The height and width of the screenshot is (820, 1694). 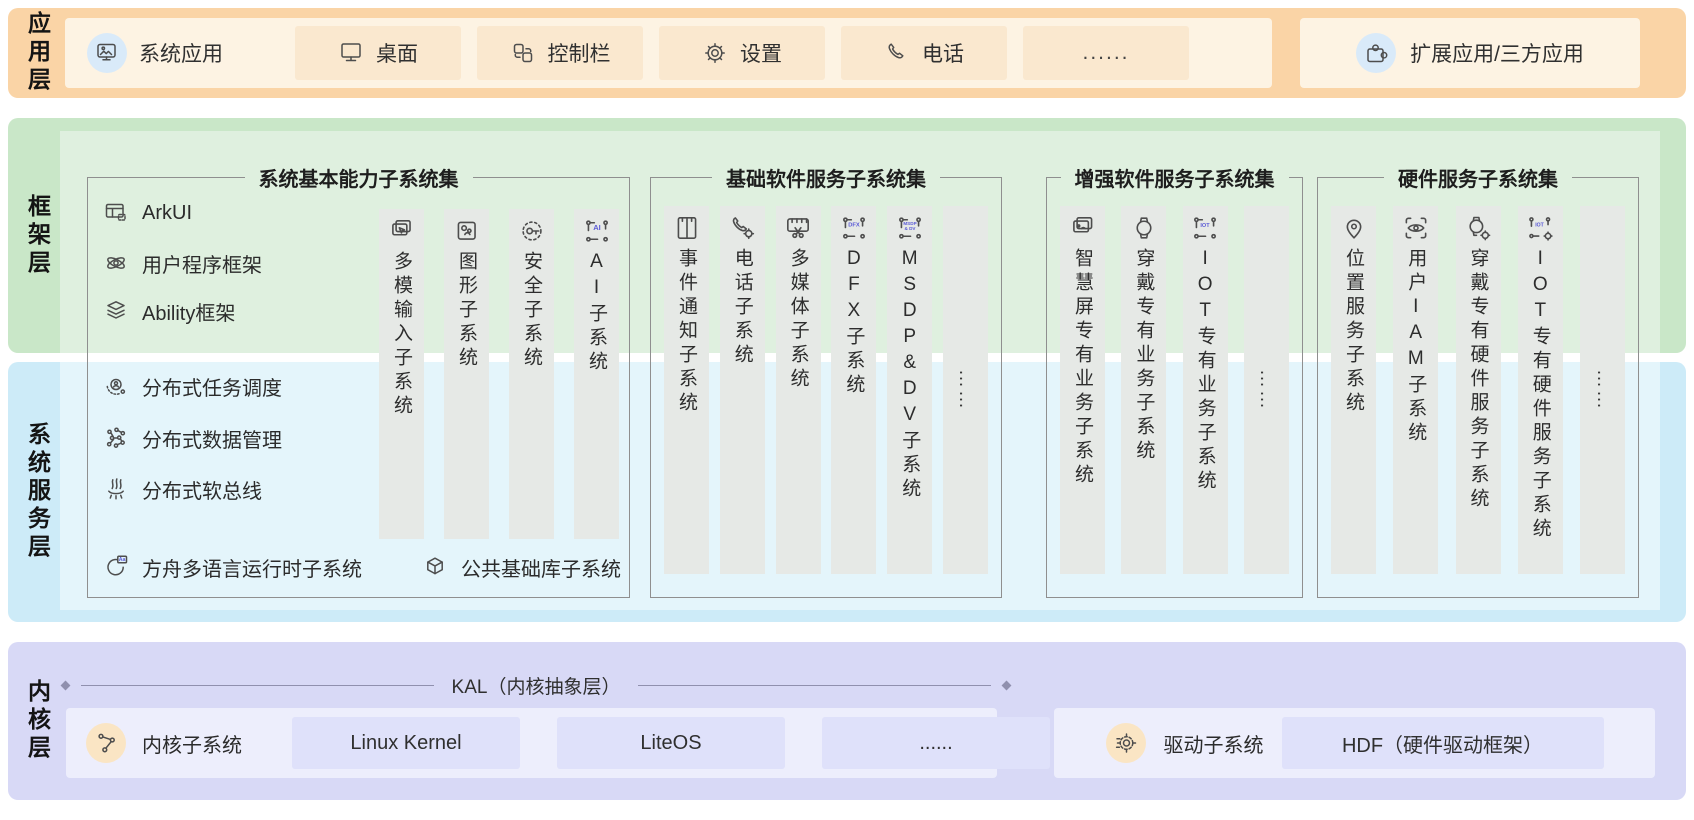 What do you see at coordinates (1353, 332) in the screenshot?
I see `pillar-label: 位置服务子系统` at bounding box center [1353, 332].